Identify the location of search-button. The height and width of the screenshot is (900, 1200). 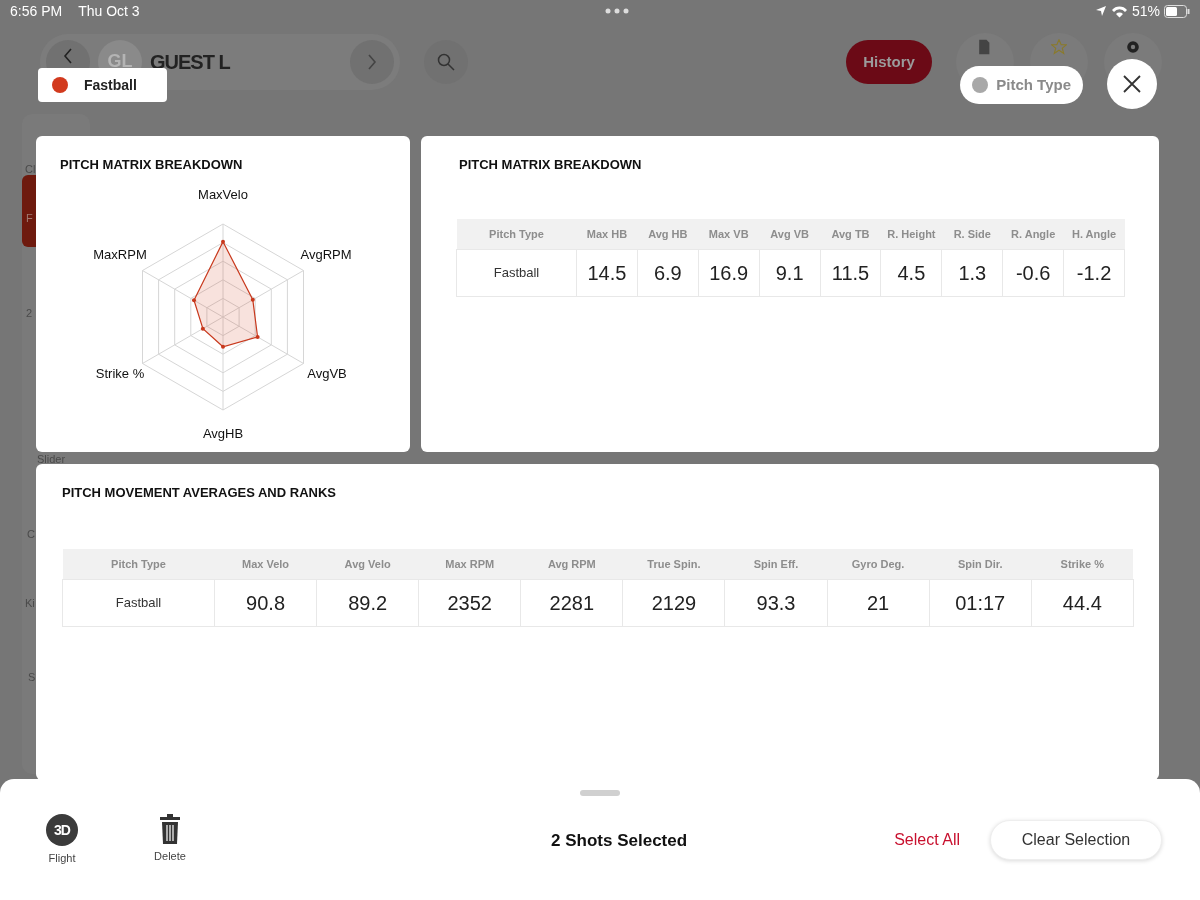
(446, 62).